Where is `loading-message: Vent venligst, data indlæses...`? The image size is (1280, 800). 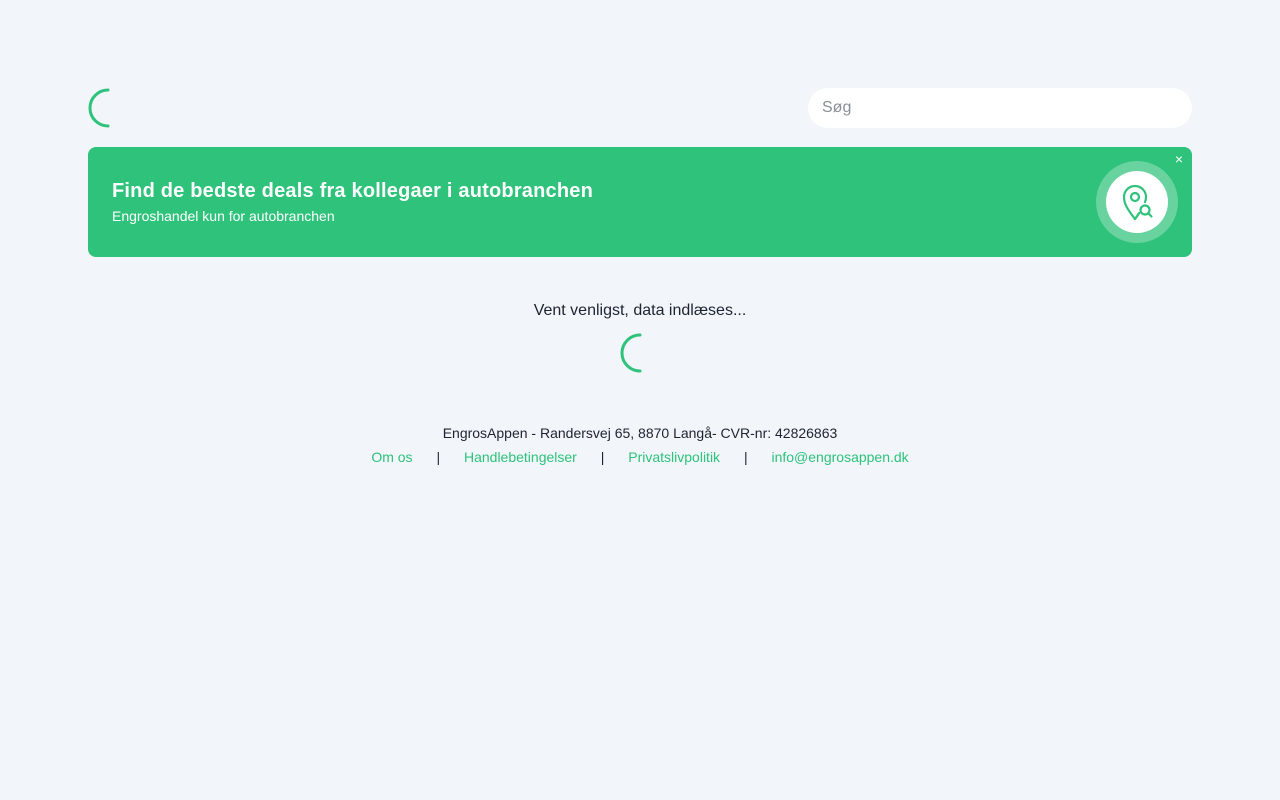
loading-message: Vent venligst, data indlæses... is located at coordinates (640, 310).